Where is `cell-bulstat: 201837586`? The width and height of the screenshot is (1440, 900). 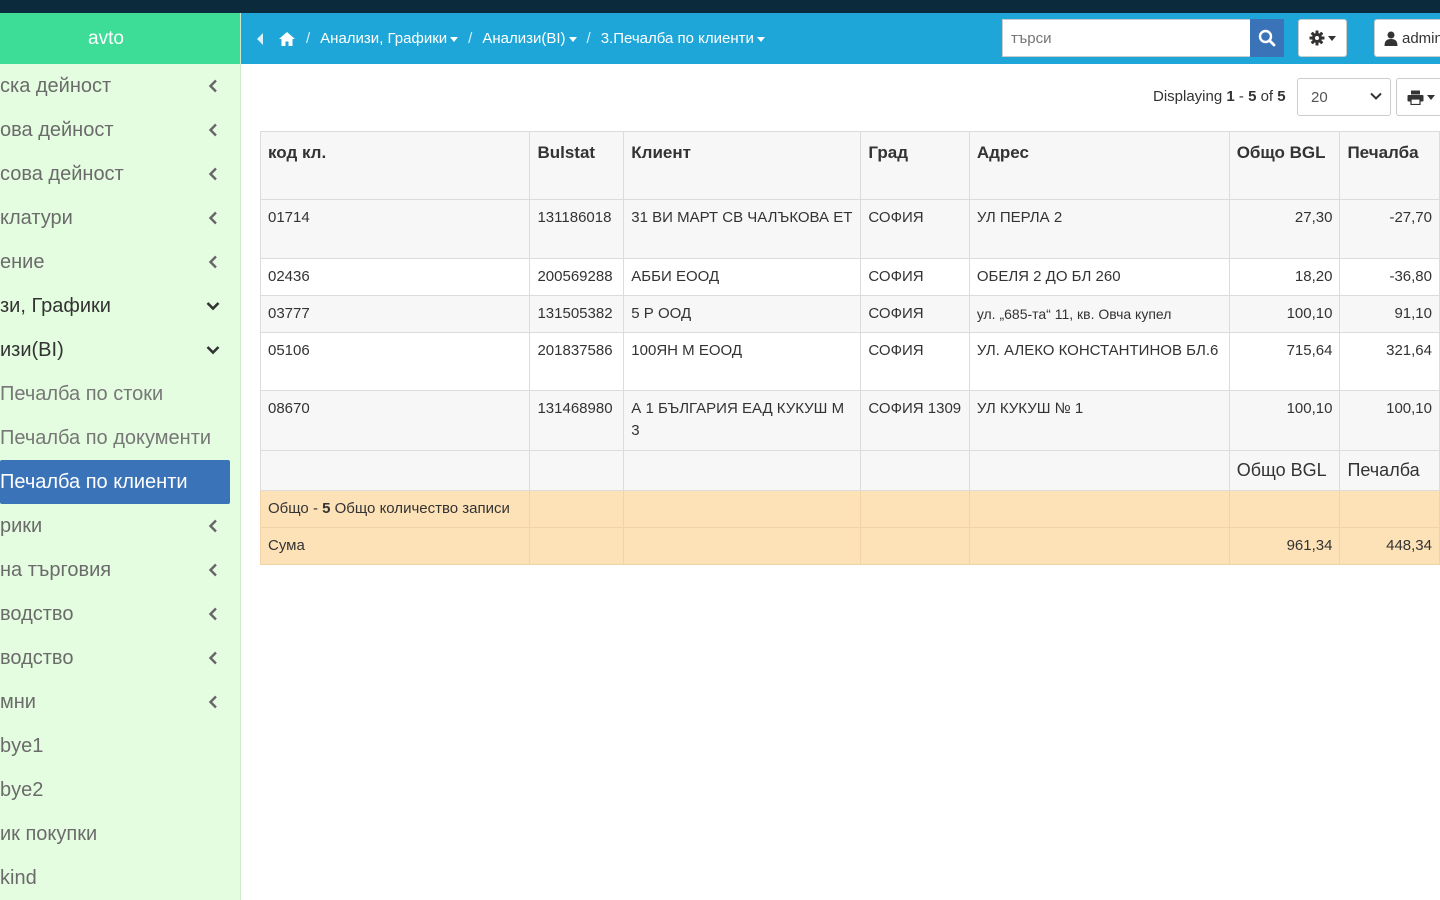 cell-bulstat: 201837586 is located at coordinates (577, 361).